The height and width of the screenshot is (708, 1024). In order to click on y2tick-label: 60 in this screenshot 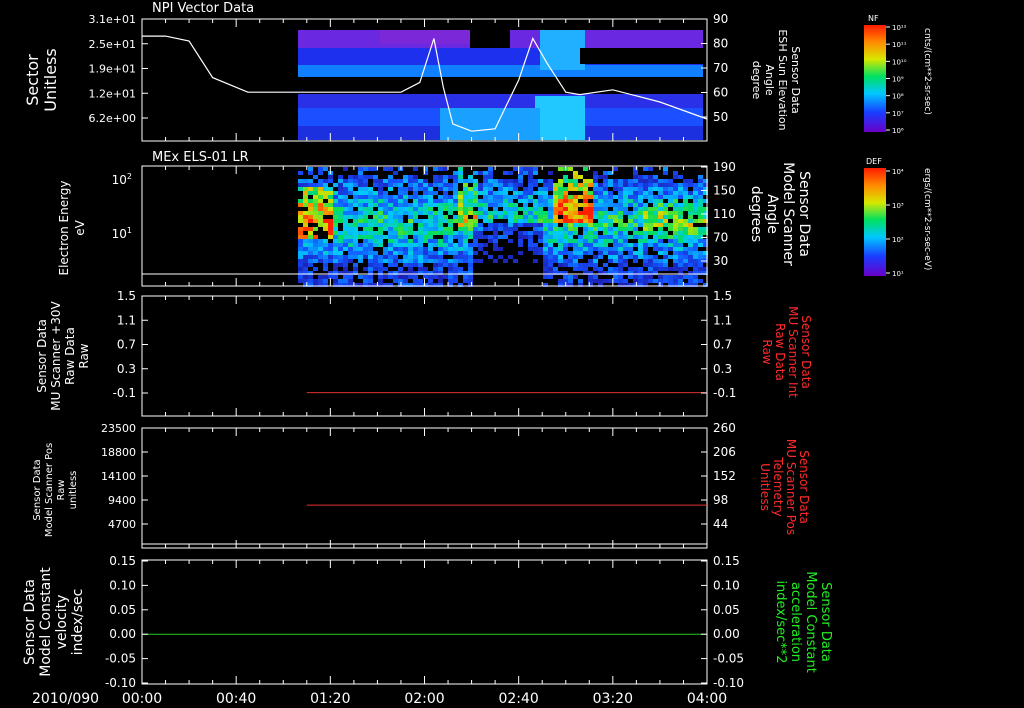, I will do `click(720, 93)`.